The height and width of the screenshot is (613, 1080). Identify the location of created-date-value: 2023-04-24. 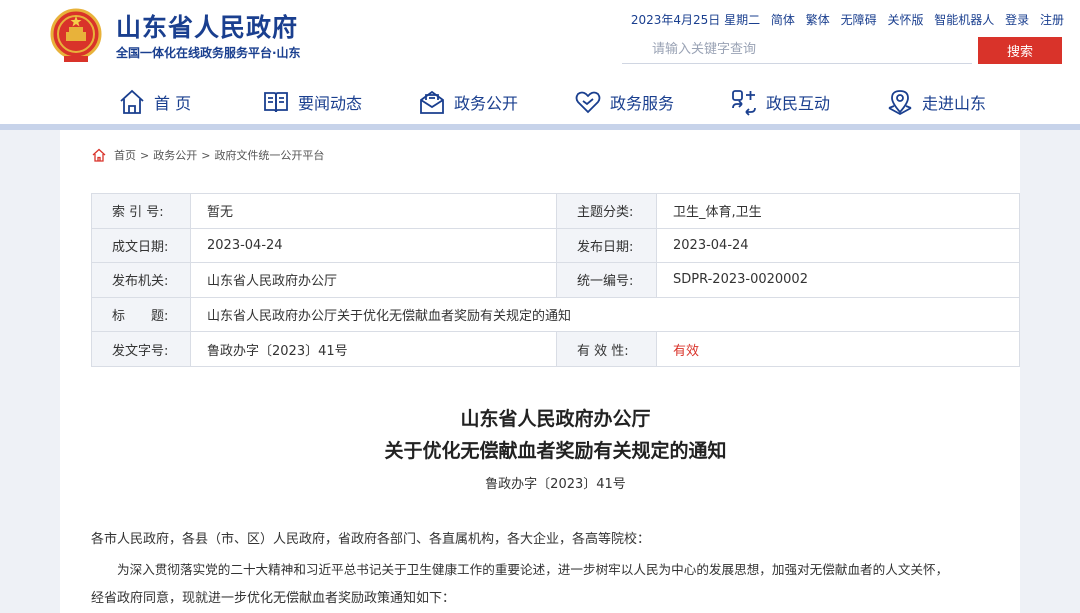
(373, 245).